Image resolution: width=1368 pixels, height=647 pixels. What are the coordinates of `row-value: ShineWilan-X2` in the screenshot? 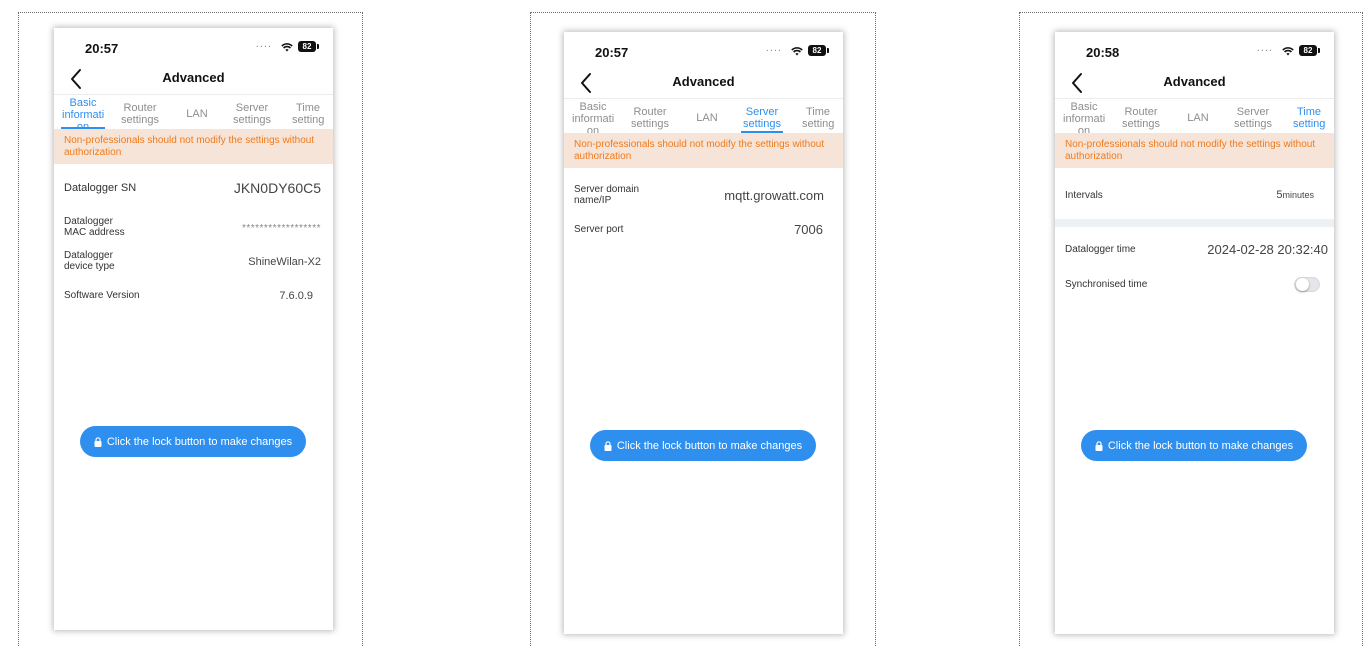 It's located at (284, 262).